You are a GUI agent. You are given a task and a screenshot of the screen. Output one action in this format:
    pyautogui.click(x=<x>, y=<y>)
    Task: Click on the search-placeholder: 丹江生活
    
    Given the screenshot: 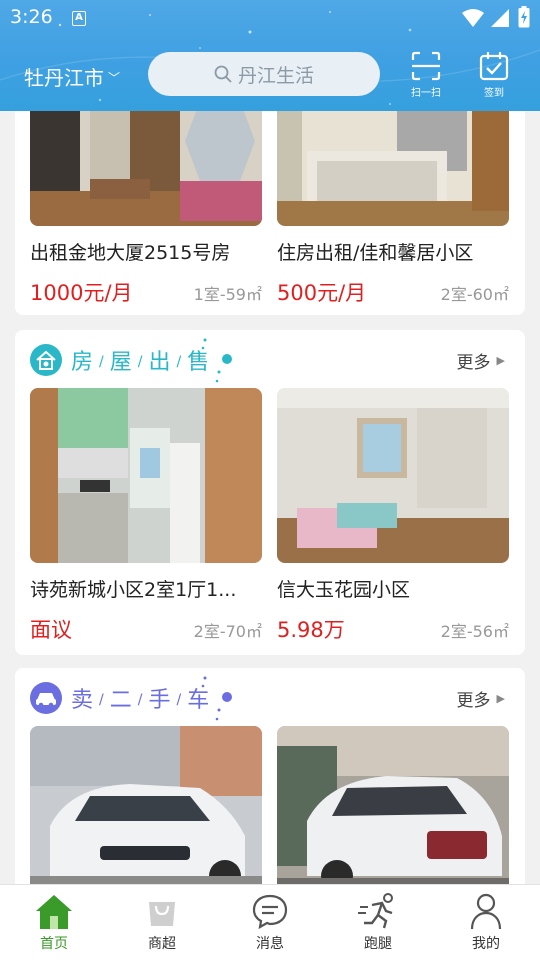 What is the action you would take?
    pyautogui.click(x=275, y=75)
    